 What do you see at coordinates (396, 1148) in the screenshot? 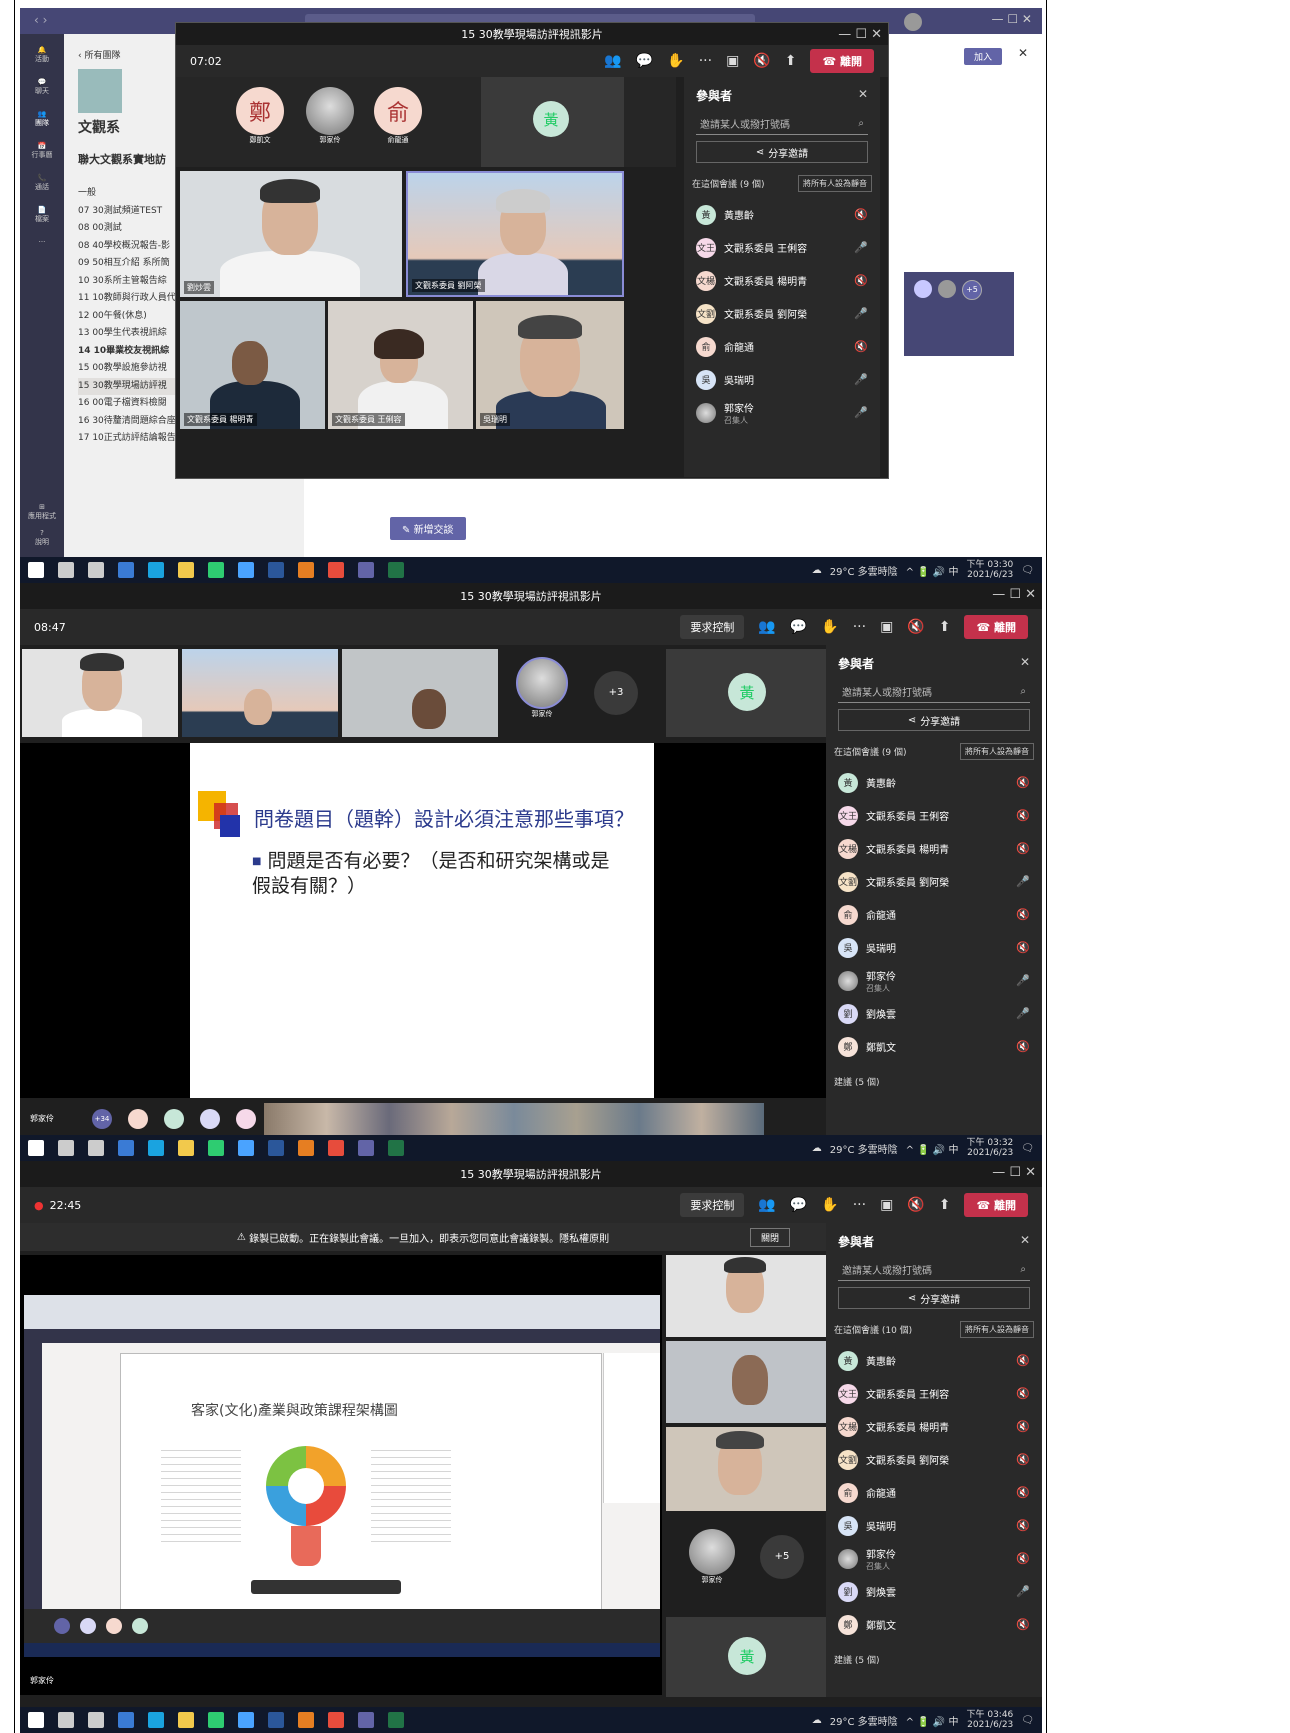
I see `excel-icon` at bounding box center [396, 1148].